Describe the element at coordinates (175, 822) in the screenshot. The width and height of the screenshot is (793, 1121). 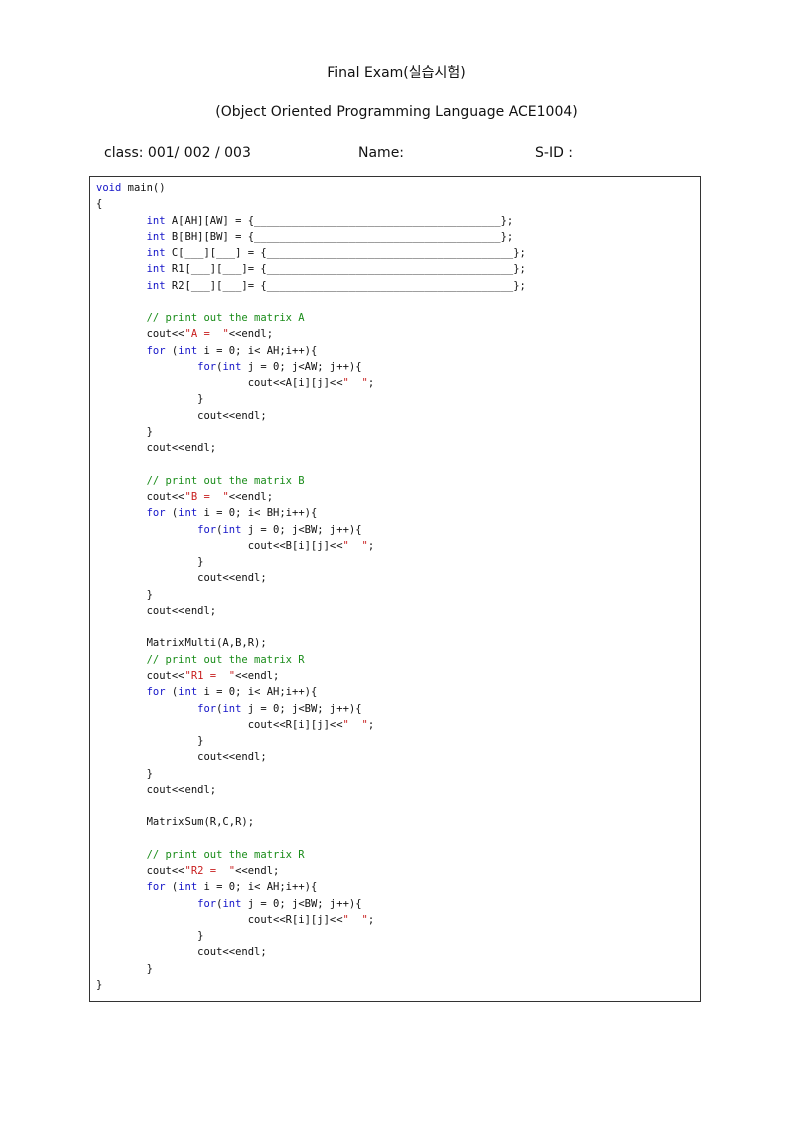
I see `code-text: MatrixSum(R,C,R);` at that location.